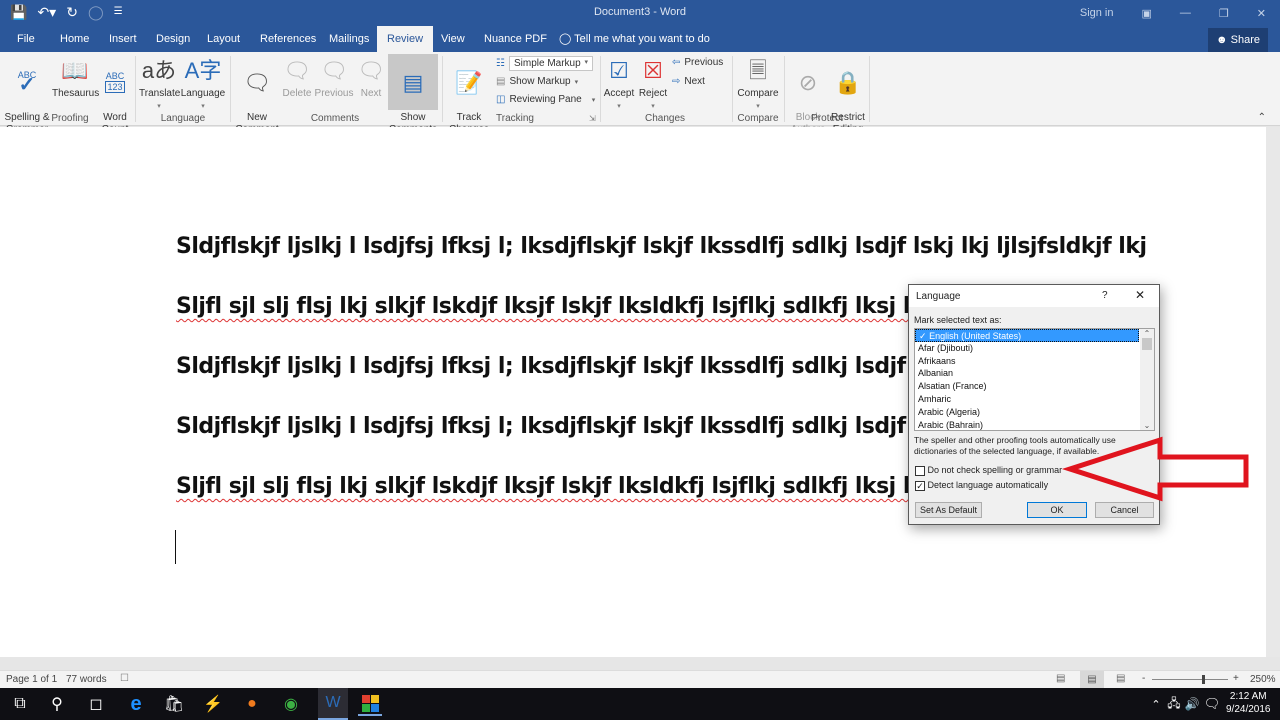  I want to click on print-layout-icon: ▤, so click(1092, 679).